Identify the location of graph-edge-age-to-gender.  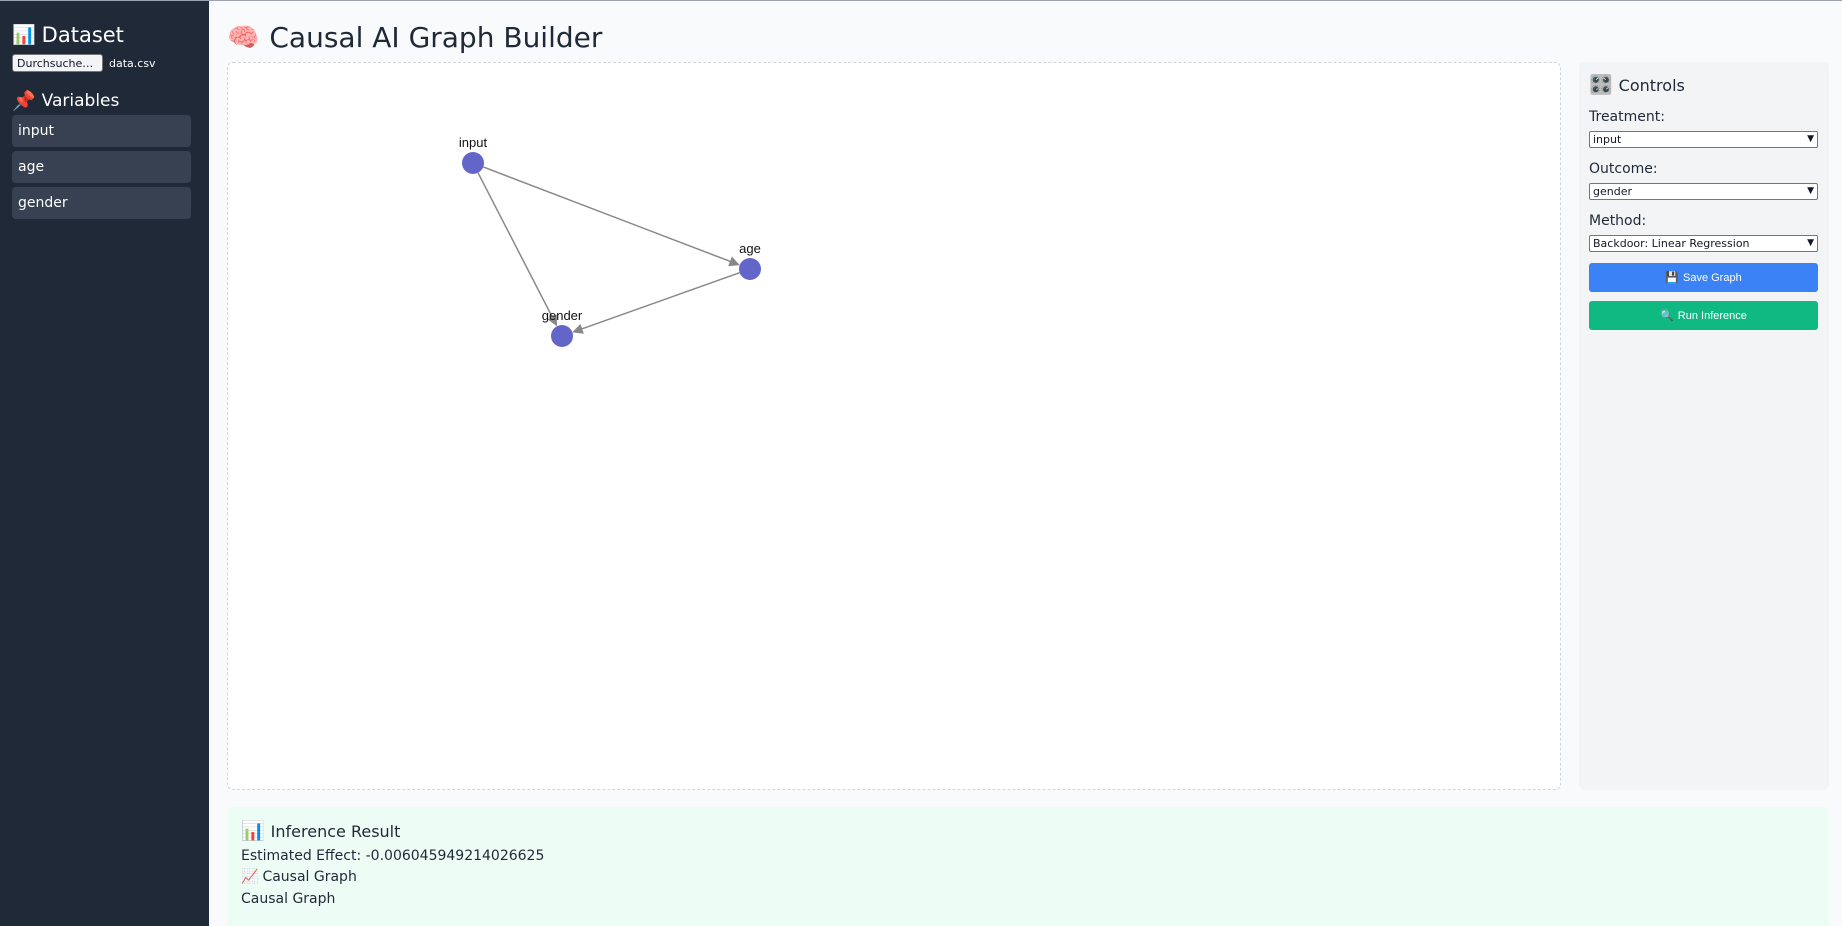
(656, 302).